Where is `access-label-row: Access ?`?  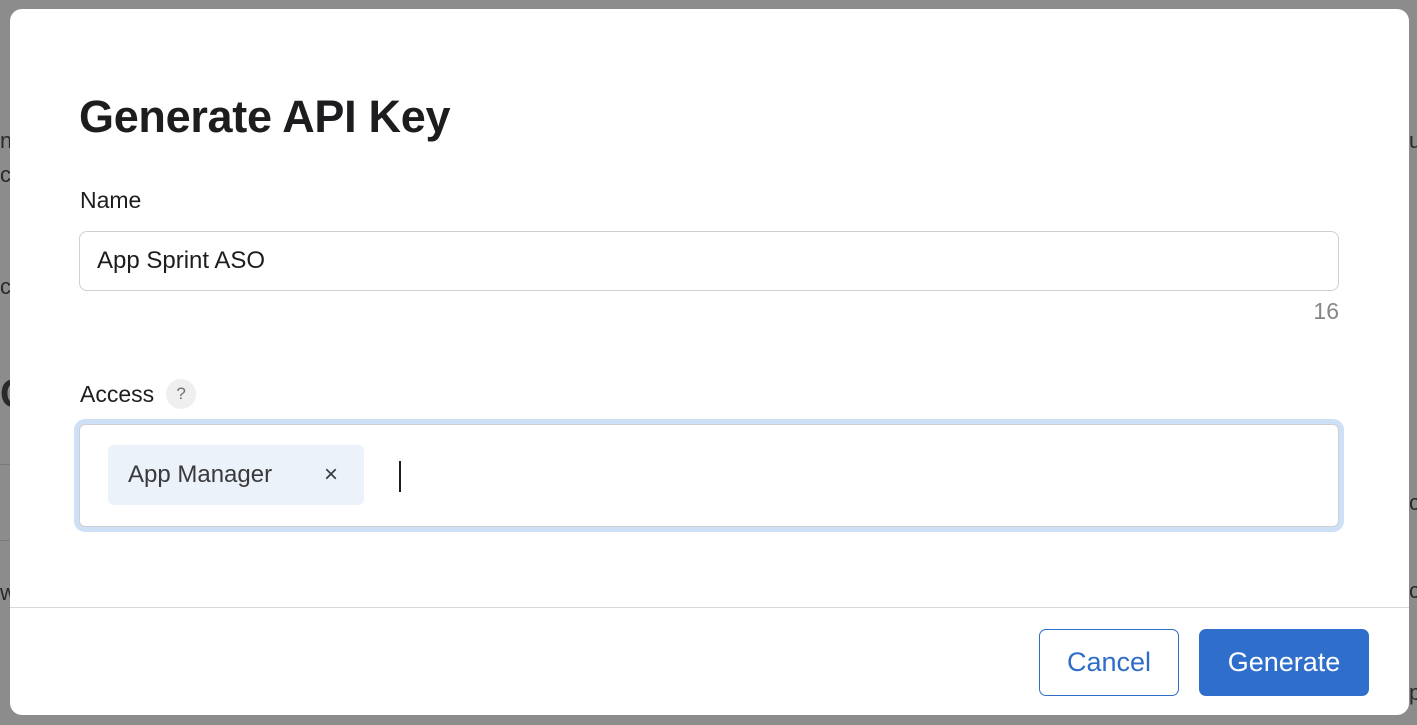 access-label-row: Access ? is located at coordinates (138, 394).